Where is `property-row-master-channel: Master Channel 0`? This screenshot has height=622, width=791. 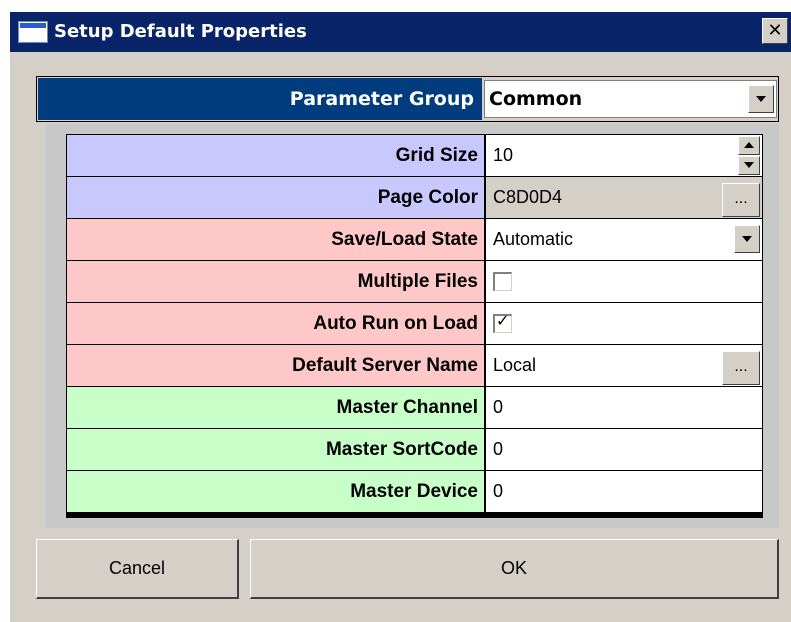
property-row-master-channel: Master Channel 0 is located at coordinates (414, 407).